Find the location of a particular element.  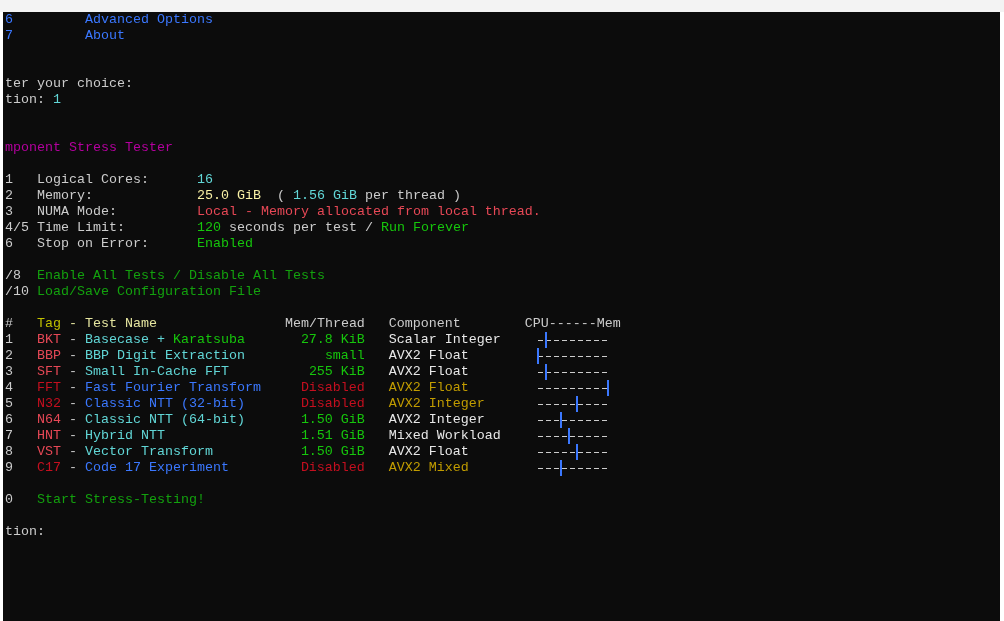

row-number: 1 is located at coordinates (9, 340).